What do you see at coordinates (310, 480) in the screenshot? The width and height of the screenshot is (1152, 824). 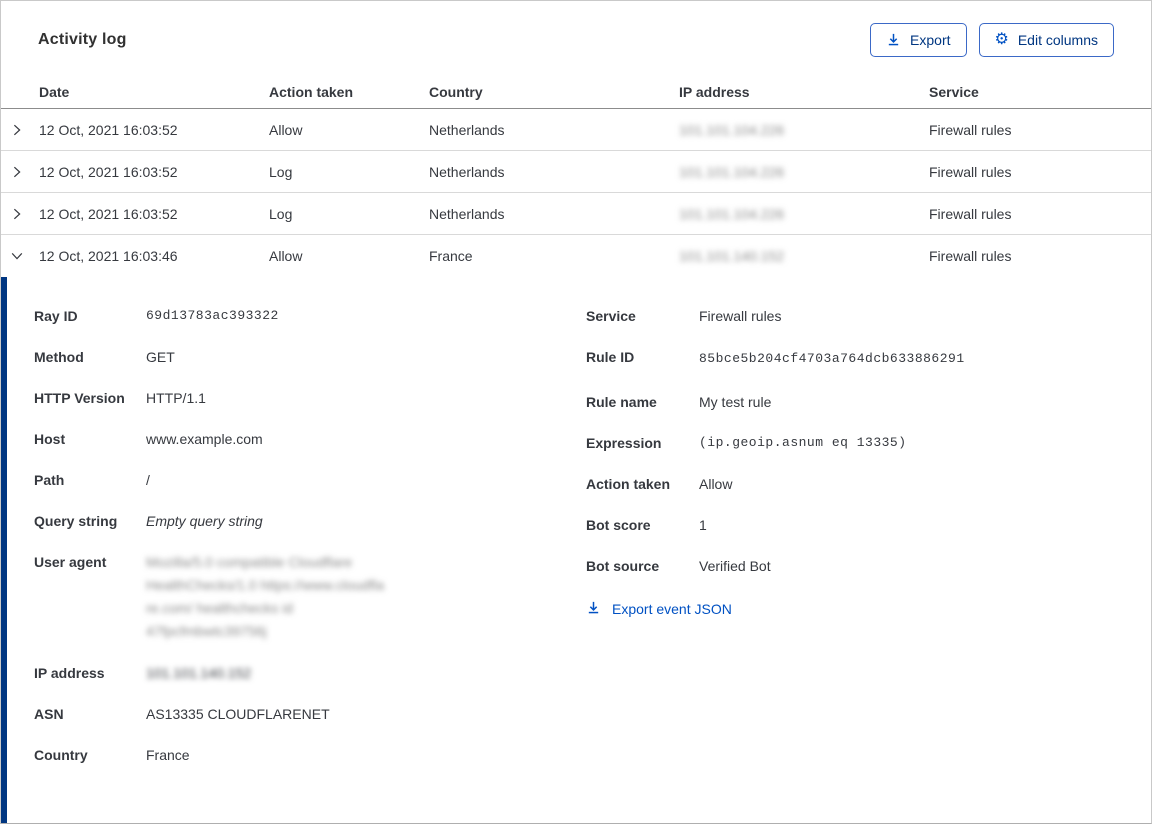 I see `field-path: Path /` at bounding box center [310, 480].